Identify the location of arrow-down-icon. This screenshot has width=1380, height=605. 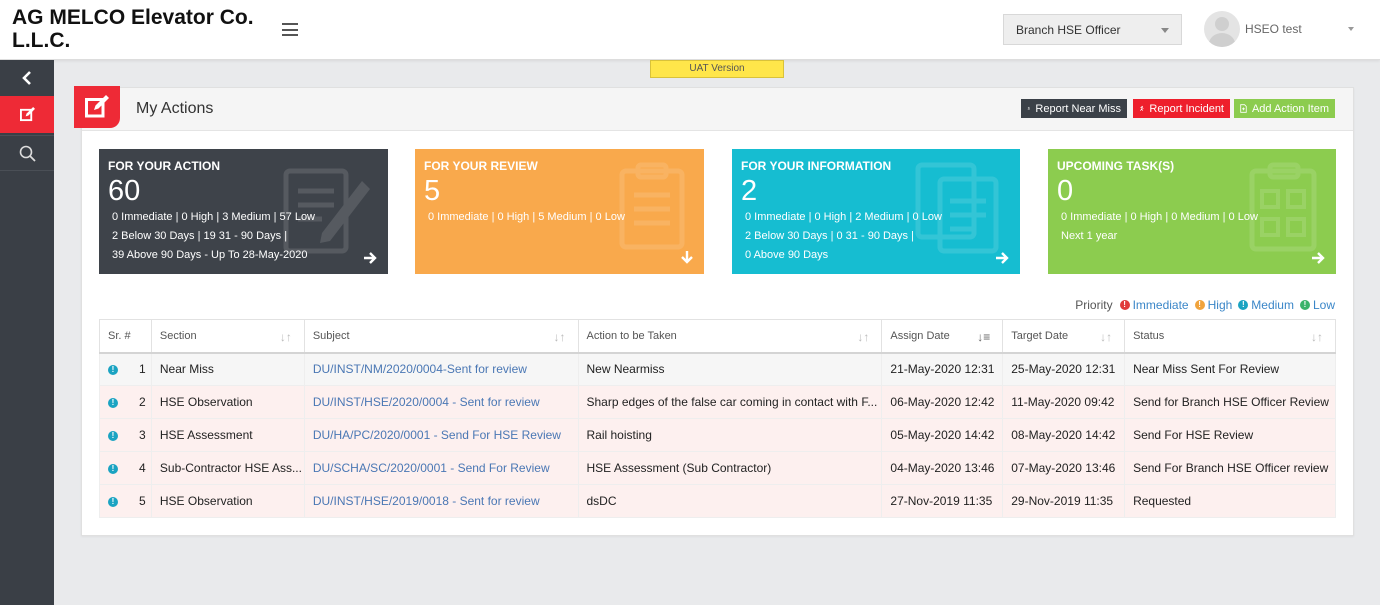
(687, 257).